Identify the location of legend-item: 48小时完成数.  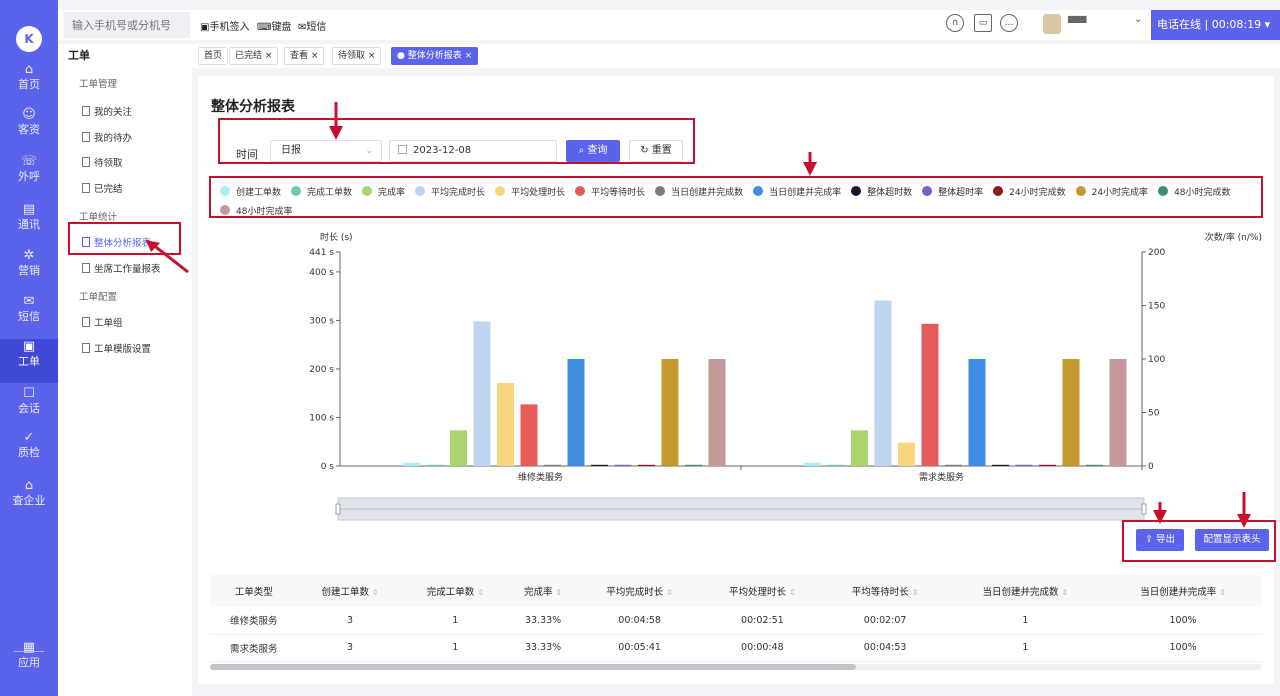
(1194, 193).